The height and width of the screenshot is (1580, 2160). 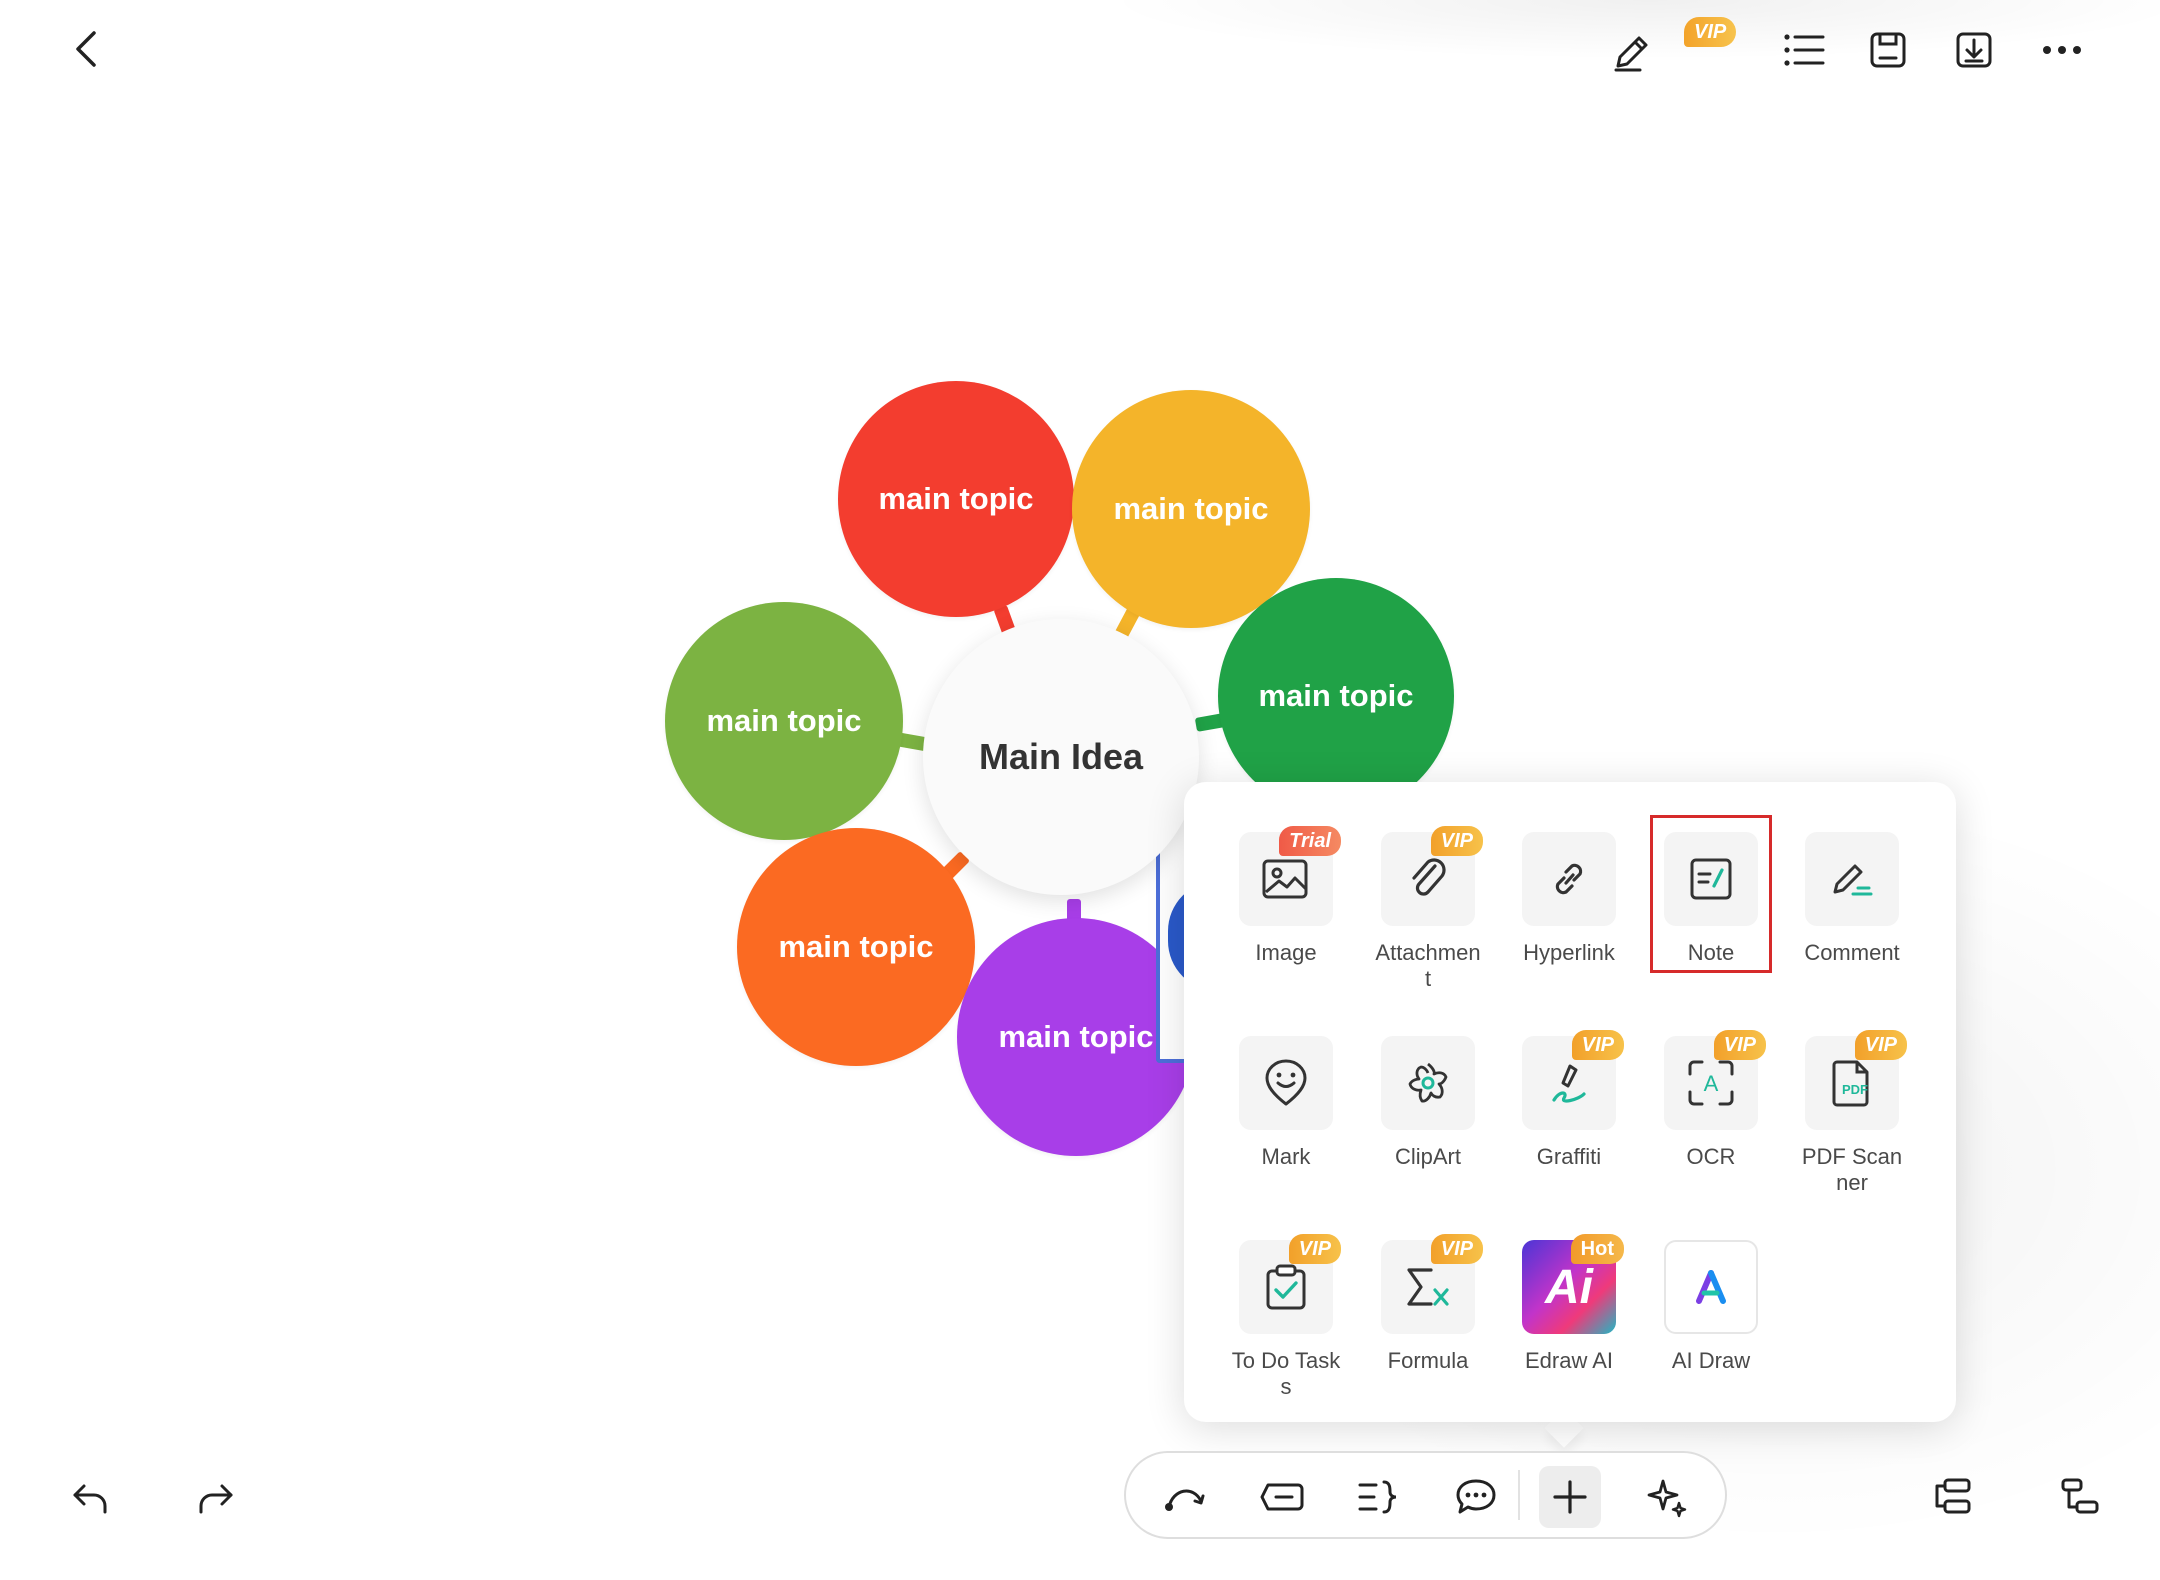 I want to click on tool-label: Hyperlink, so click(x=1569, y=952).